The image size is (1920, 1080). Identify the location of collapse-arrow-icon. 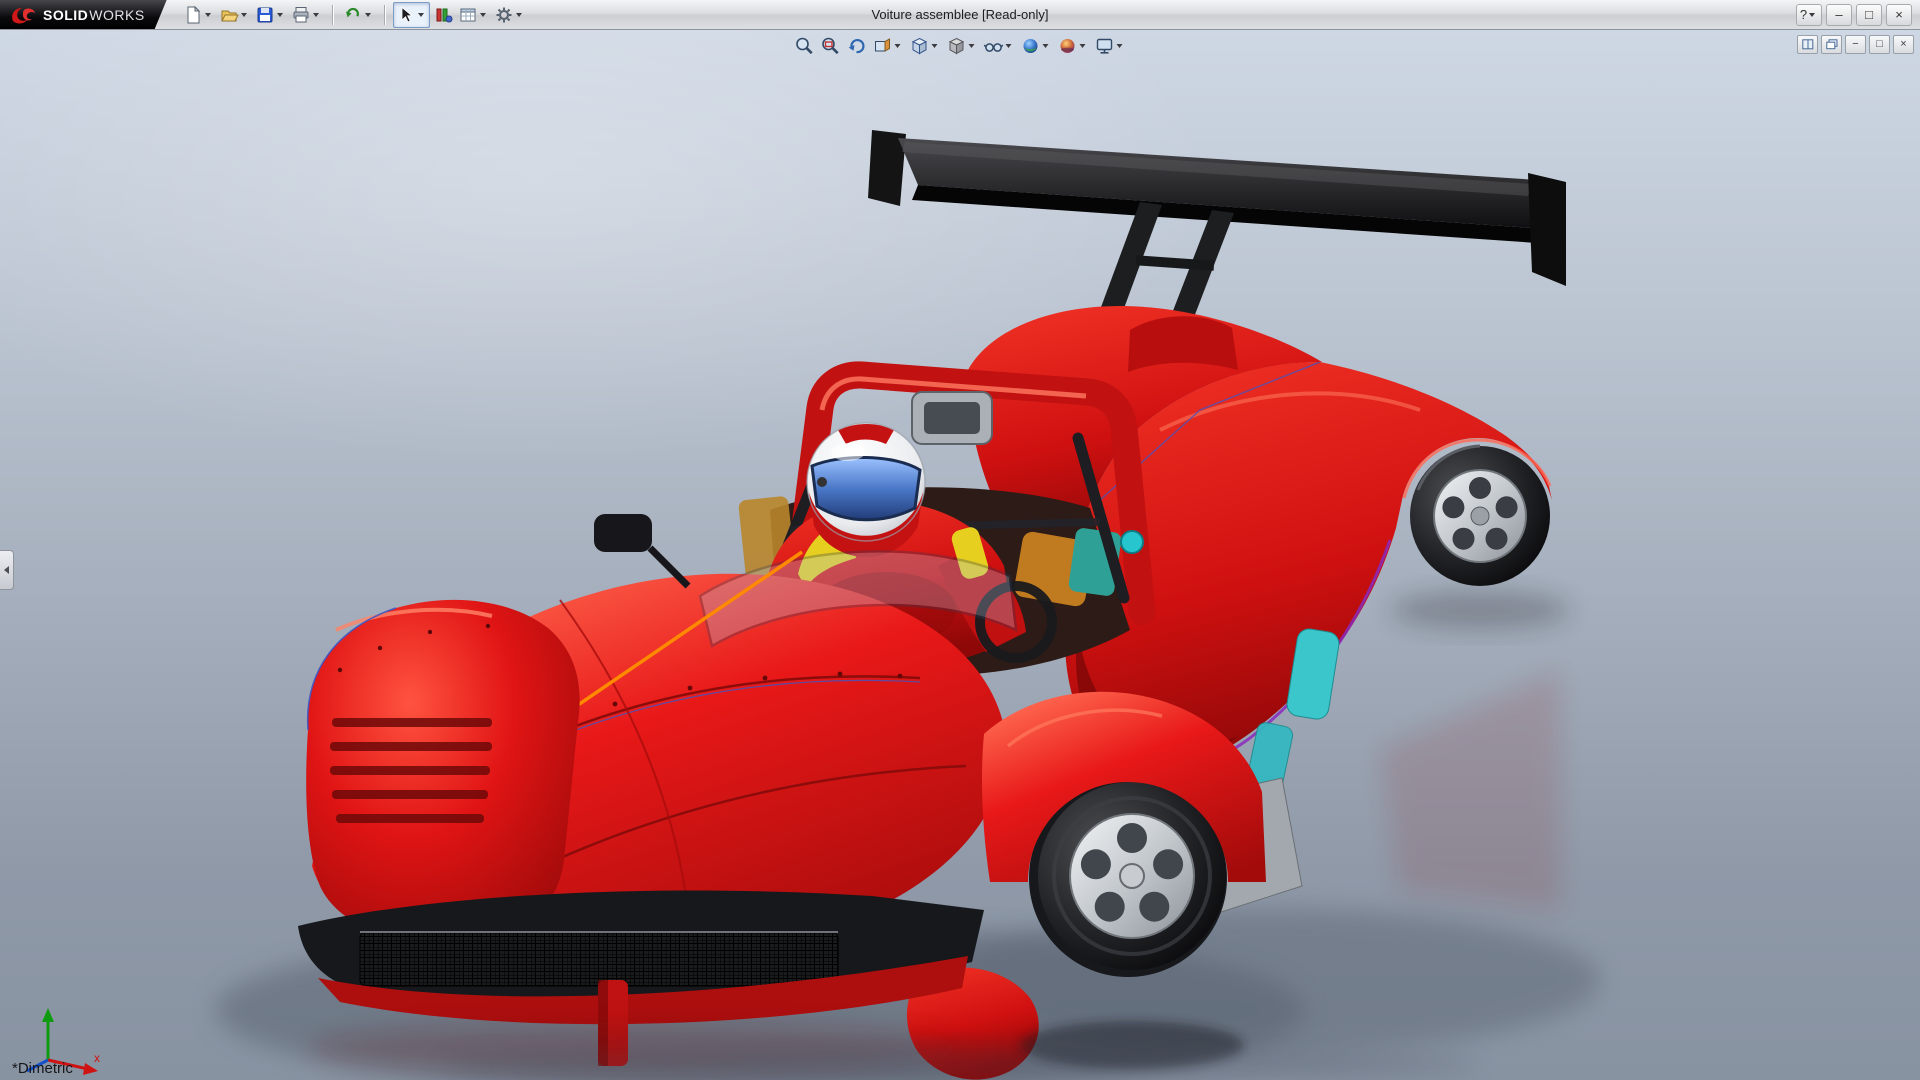
(6, 570).